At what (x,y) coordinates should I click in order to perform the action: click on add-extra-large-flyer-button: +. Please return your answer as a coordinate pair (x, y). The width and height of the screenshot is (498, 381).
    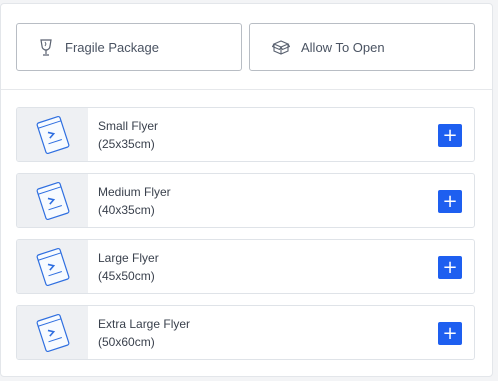
    Looking at the image, I should click on (450, 333).